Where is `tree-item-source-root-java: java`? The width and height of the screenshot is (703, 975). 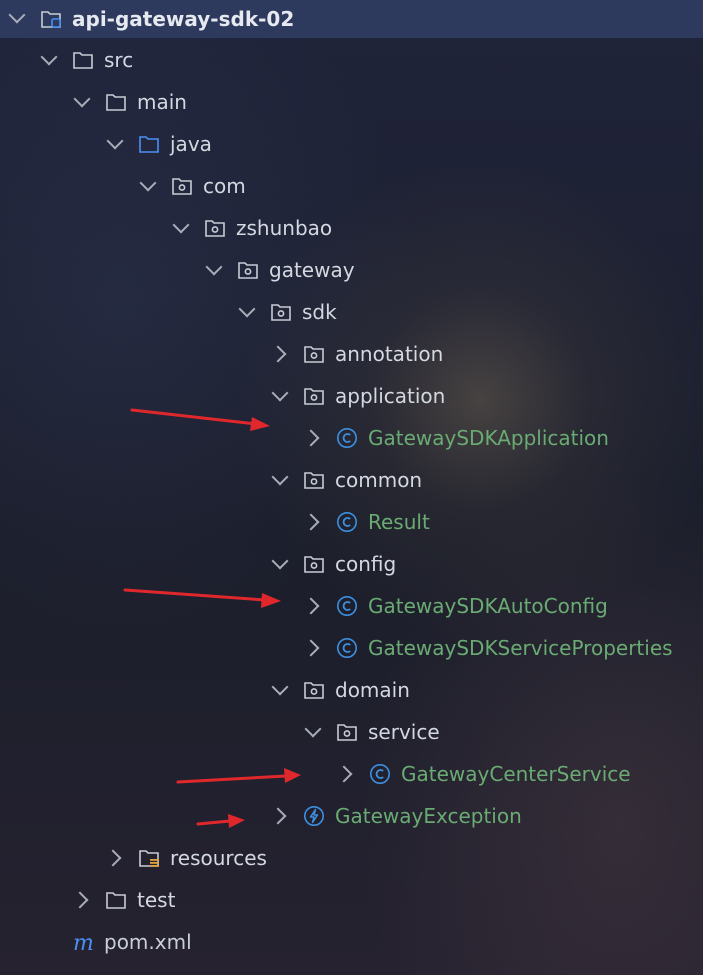
tree-item-source-root-java: java is located at coordinates (351, 144).